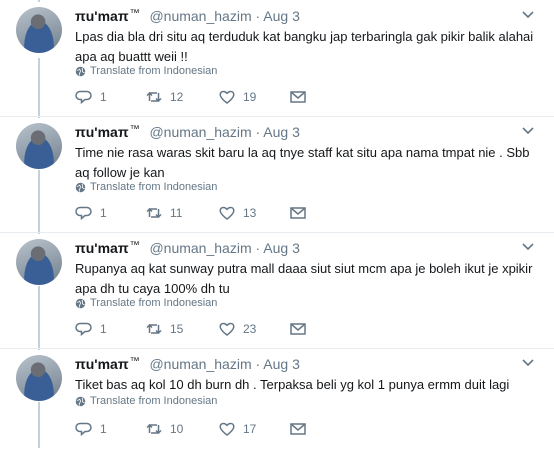  Describe the element at coordinates (237, 213) in the screenshot. I see `like-button: 13` at that location.